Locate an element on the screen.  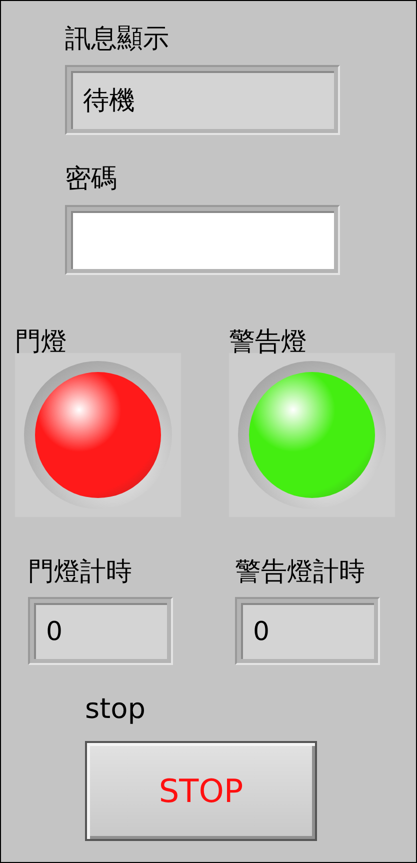
led-label: 警告燈 is located at coordinates (268, 342).